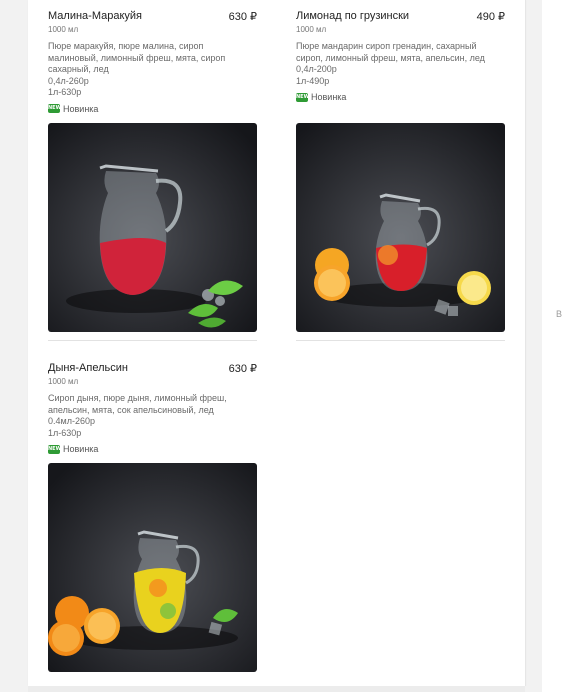  Describe the element at coordinates (152, 427) in the screenshot. I see `product-sizes: 0.4мл-260р 1л-630р` at that location.